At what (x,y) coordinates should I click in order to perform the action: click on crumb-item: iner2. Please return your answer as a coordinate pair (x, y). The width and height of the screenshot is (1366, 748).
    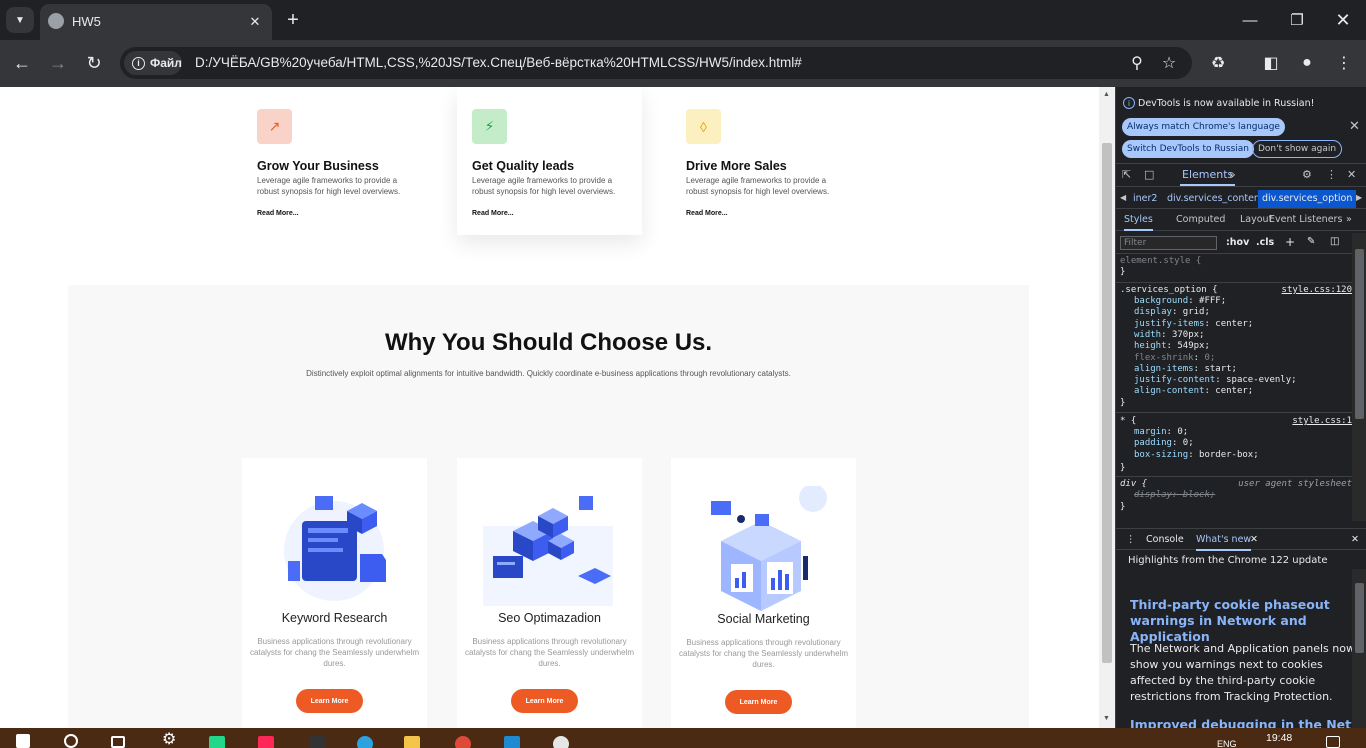
    Looking at the image, I should click on (1145, 198).